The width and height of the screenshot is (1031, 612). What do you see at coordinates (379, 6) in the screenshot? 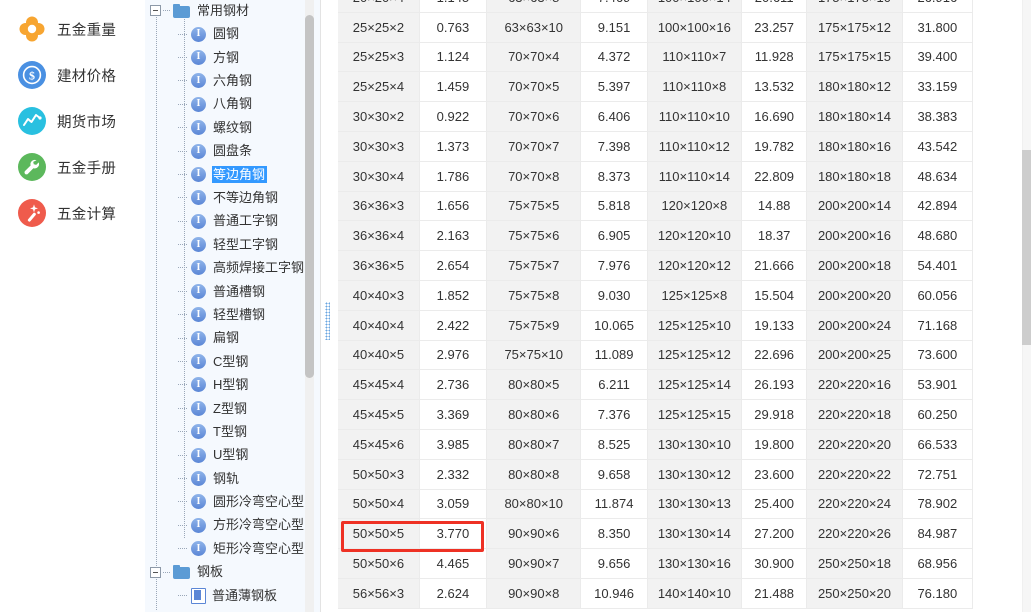
I see `spec-cell: 20×20×4` at bounding box center [379, 6].